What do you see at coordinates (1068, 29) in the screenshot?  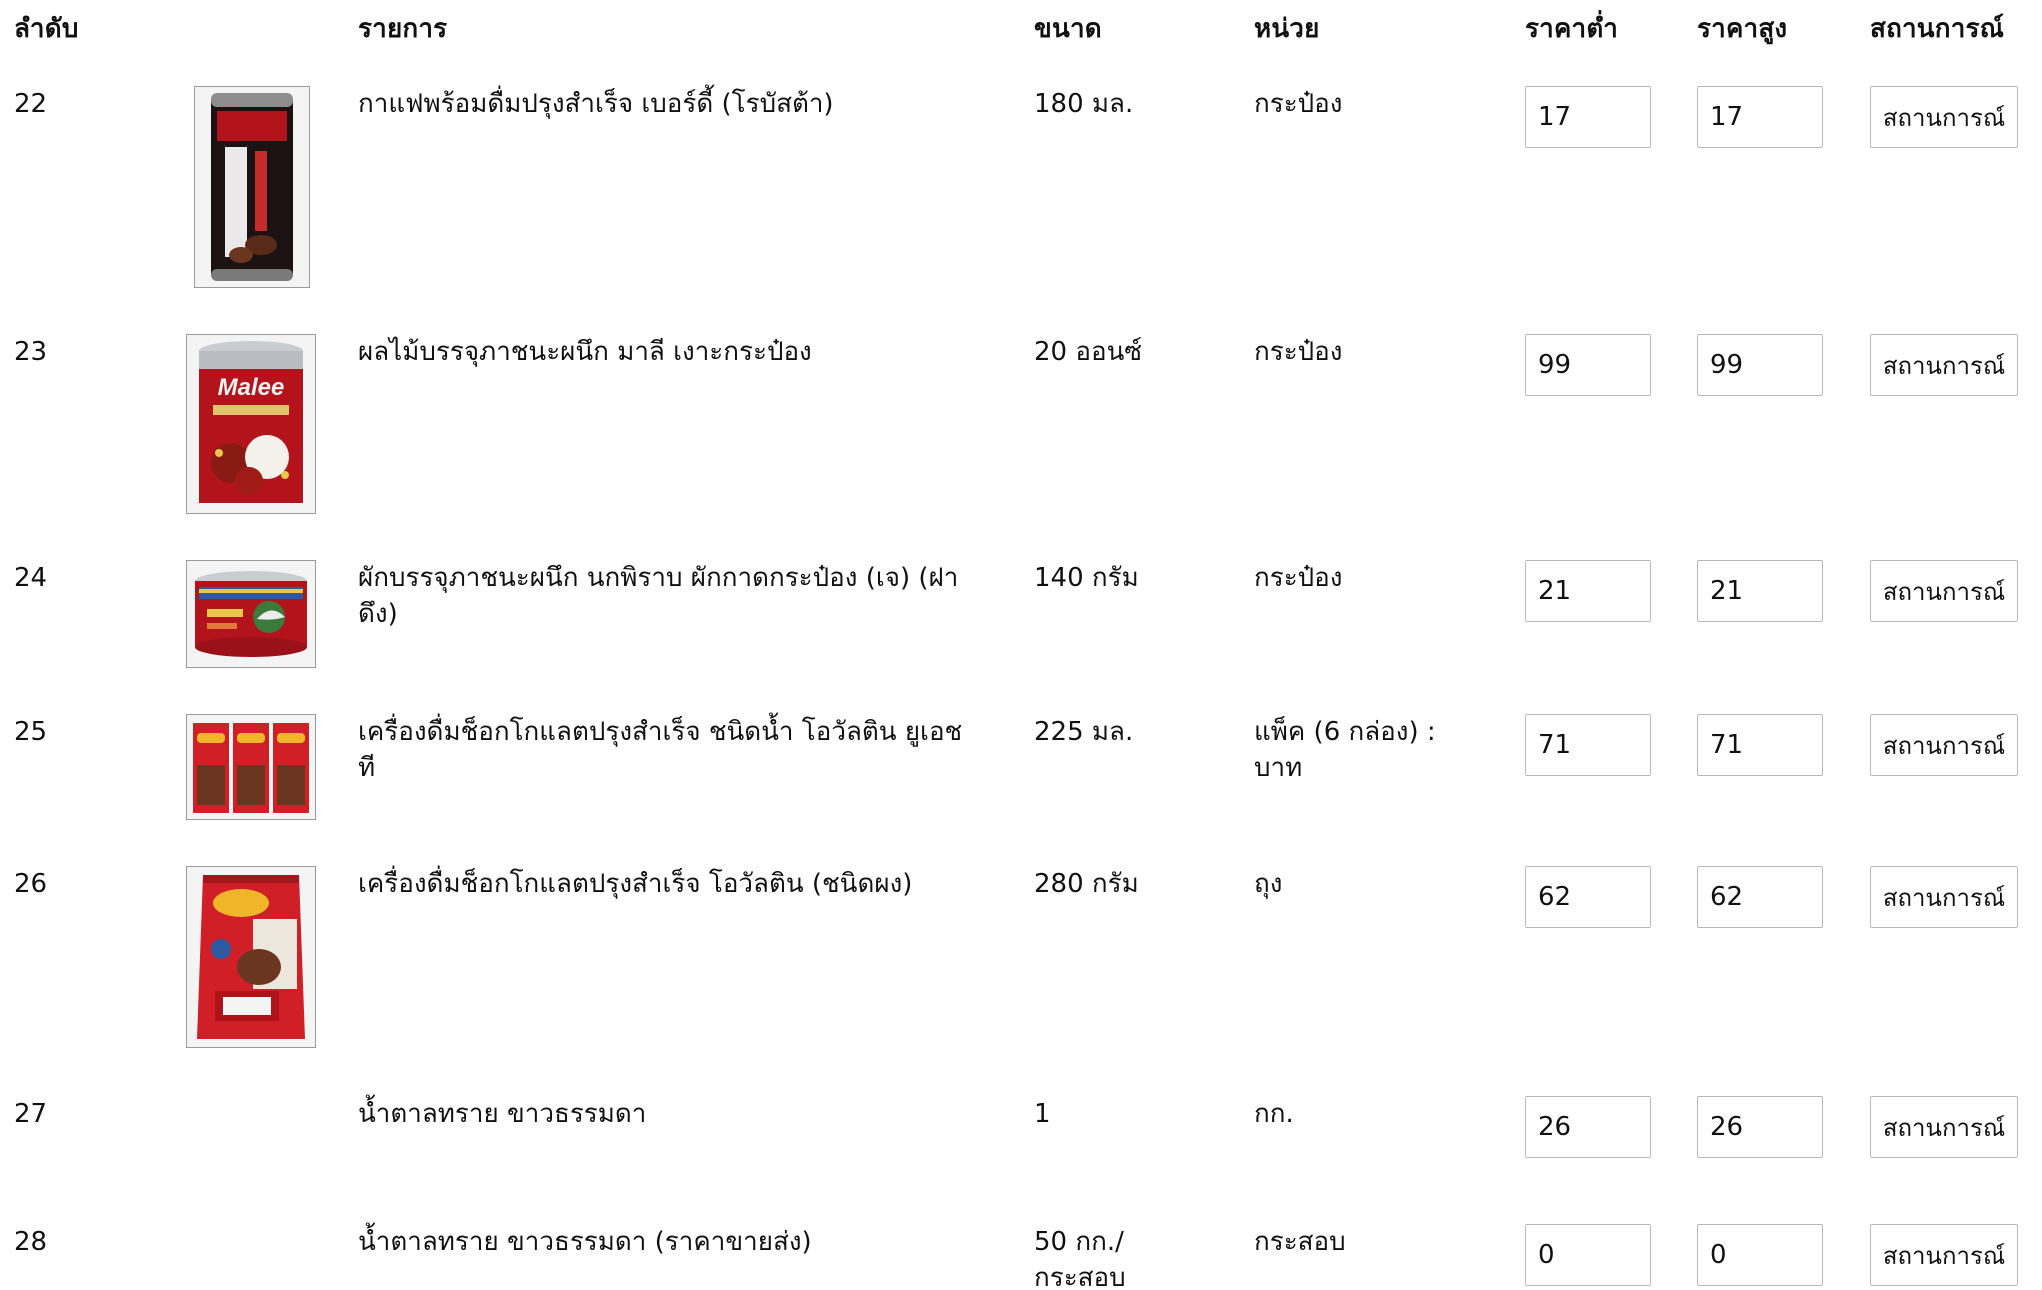 I see `header-size: ขนาด` at bounding box center [1068, 29].